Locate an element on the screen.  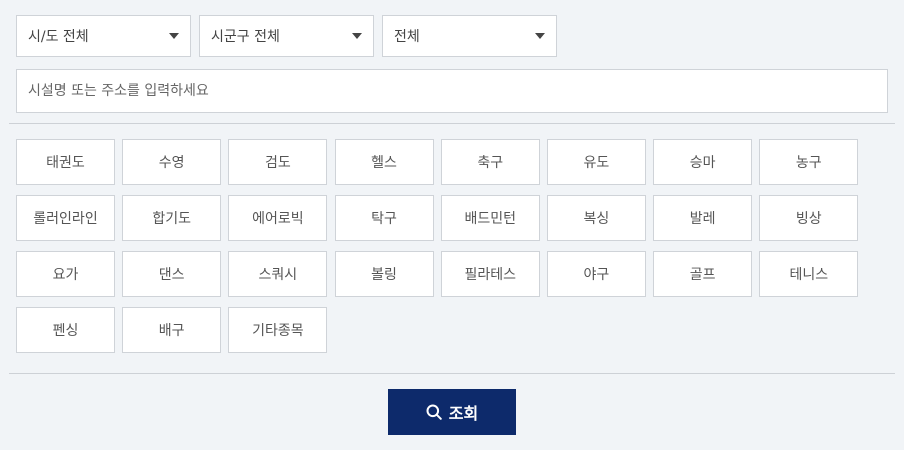
sport-chip: 배드민턴 is located at coordinates (490, 218).